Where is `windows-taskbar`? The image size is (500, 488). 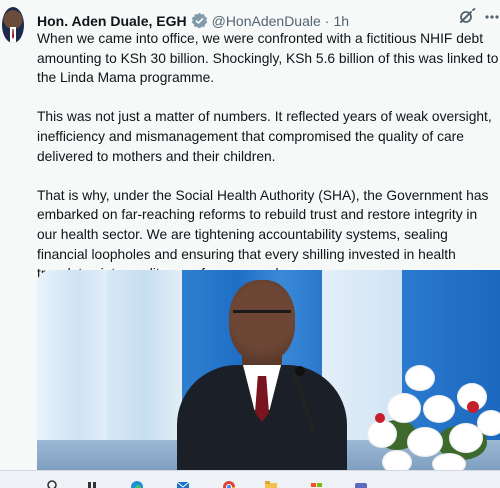
windows-taskbar is located at coordinates (250, 479).